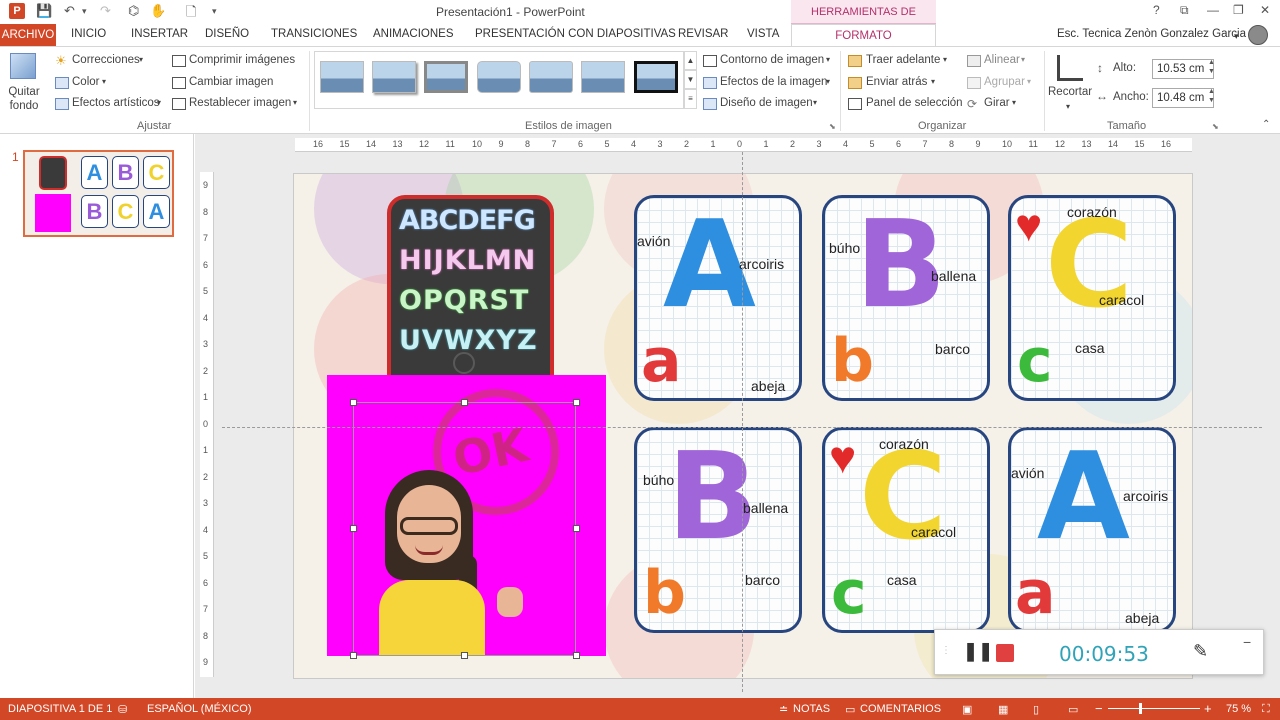 The image size is (1280, 720). What do you see at coordinates (1236, 36) in the screenshot?
I see `user-dropdown-icon: ▾` at bounding box center [1236, 36].